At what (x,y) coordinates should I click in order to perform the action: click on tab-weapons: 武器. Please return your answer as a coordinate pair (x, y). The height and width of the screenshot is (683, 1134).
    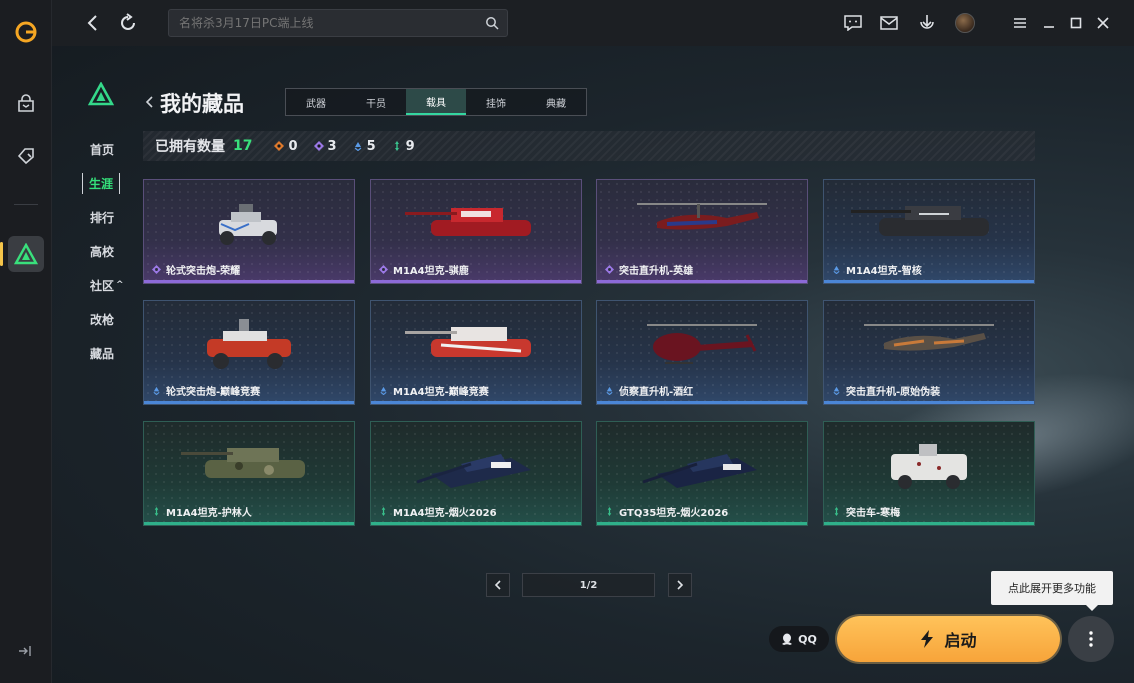
    Looking at the image, I should click on (316, 102).